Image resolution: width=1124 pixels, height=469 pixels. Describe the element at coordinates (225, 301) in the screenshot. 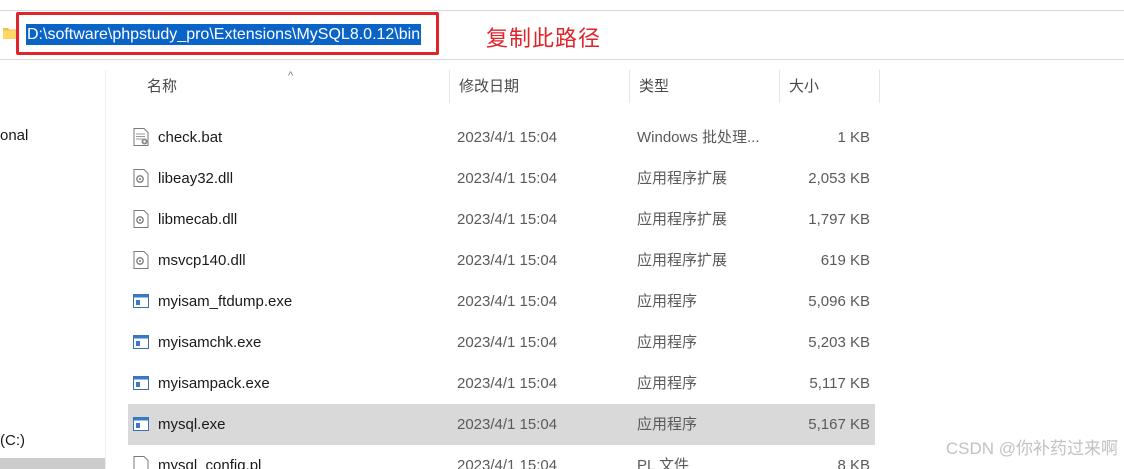

I see `file-name: myisam_ftdump.exe` at that location.